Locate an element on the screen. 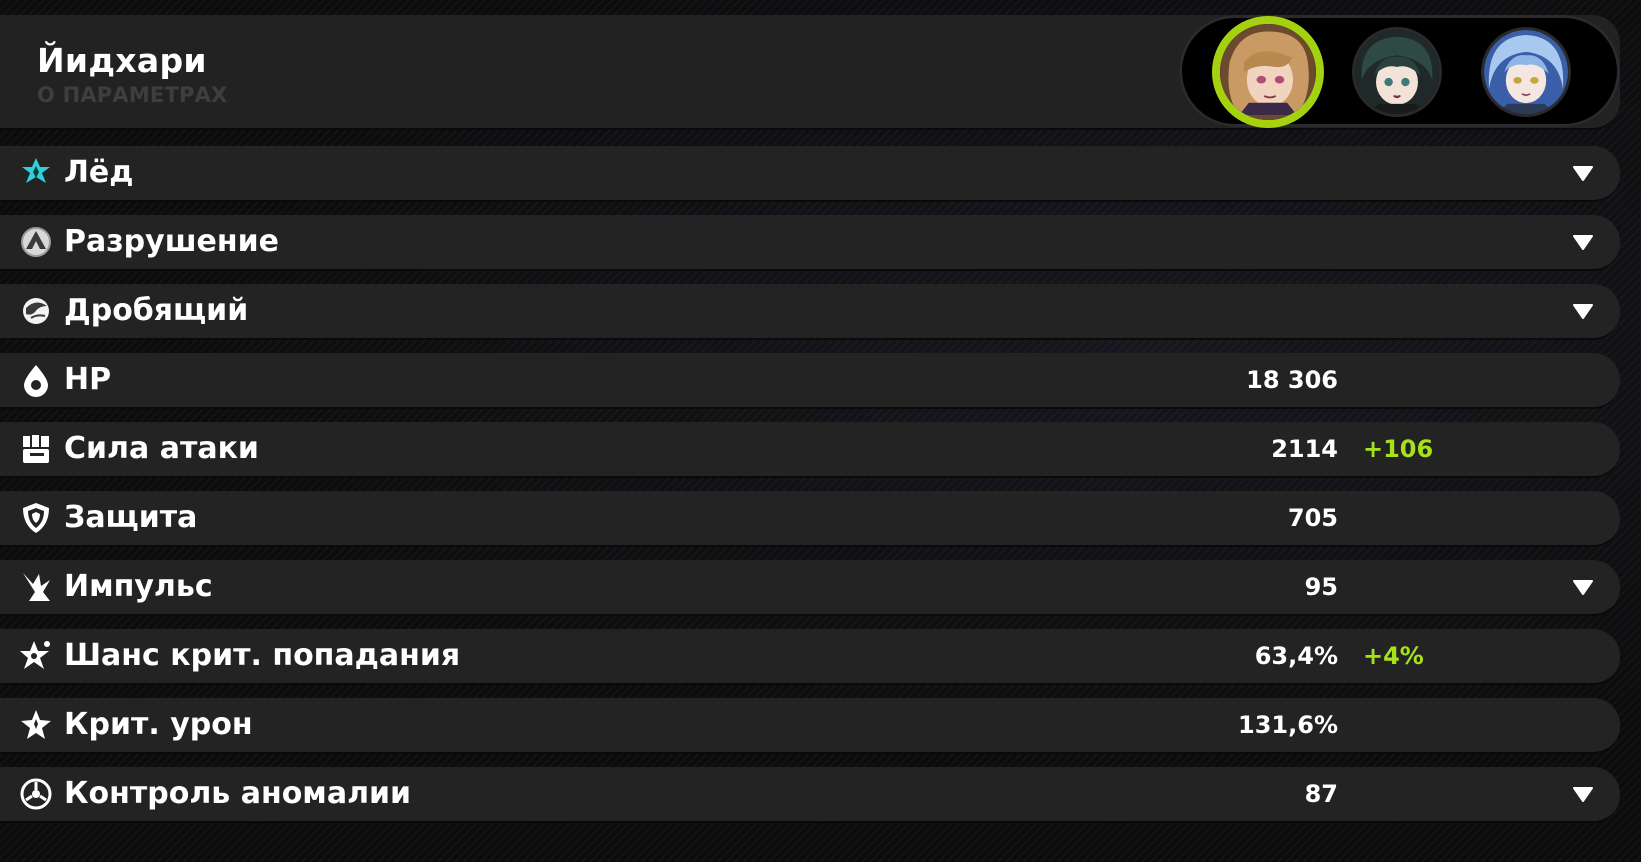 The height and width of the screenshot is (862, 1641). stat-row: Дробящий is located at coordinates (810, 312).